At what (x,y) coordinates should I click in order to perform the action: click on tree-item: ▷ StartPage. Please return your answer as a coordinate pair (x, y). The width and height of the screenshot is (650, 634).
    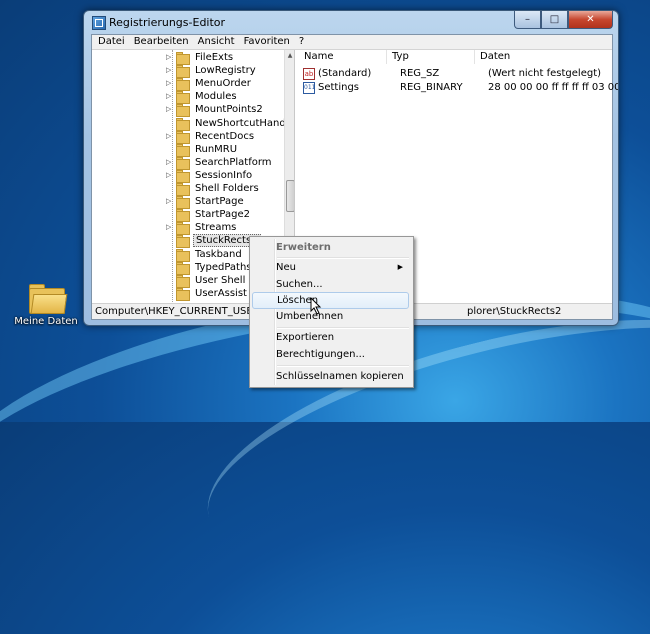
    Looking at the image, I should click on (206, 202).